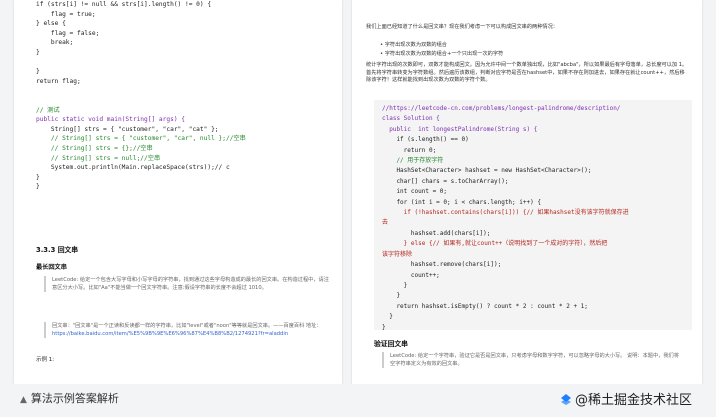 The image size is (716, 417). I want to click on example-label: 示例 1:, so click(45, 360).